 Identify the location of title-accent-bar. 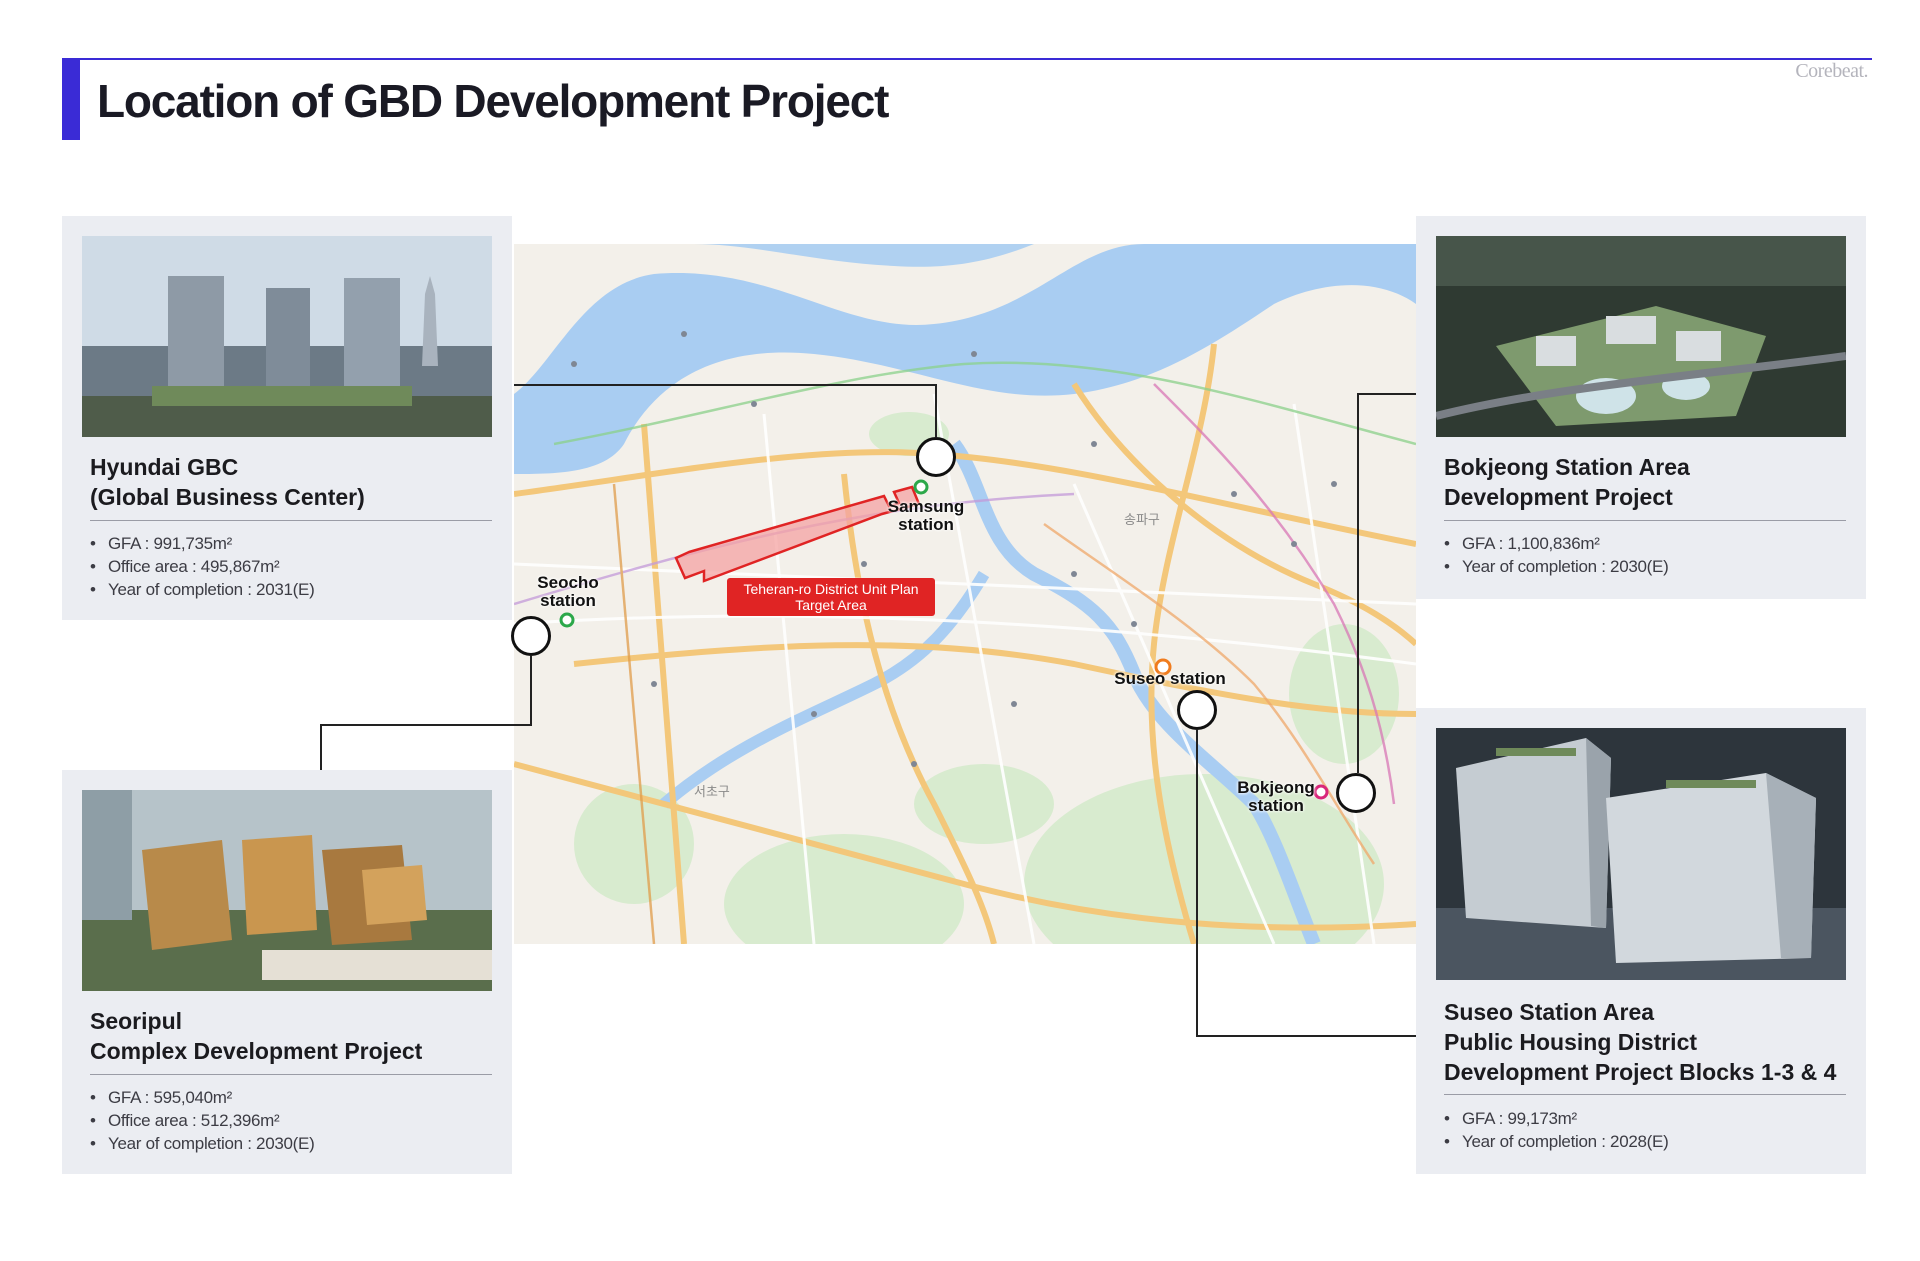
(71, 99).